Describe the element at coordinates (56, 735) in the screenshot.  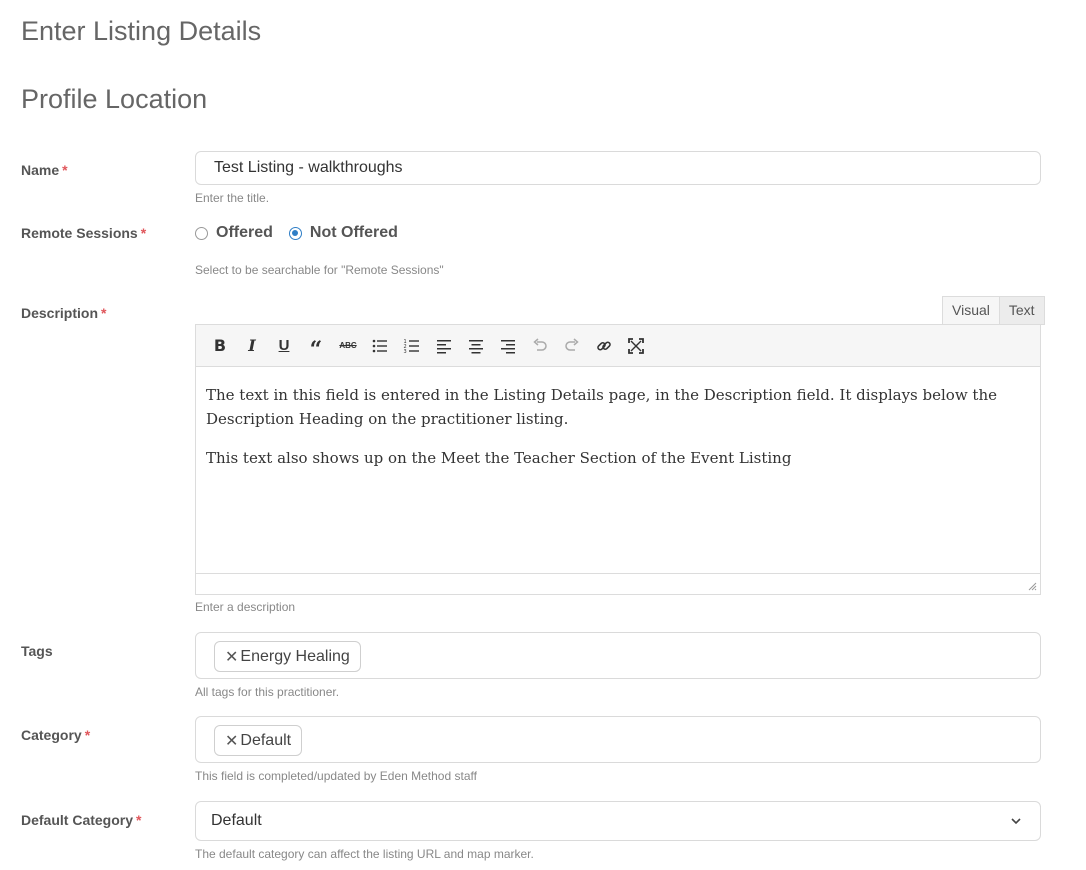
I see `category-label: Category *` at that location.